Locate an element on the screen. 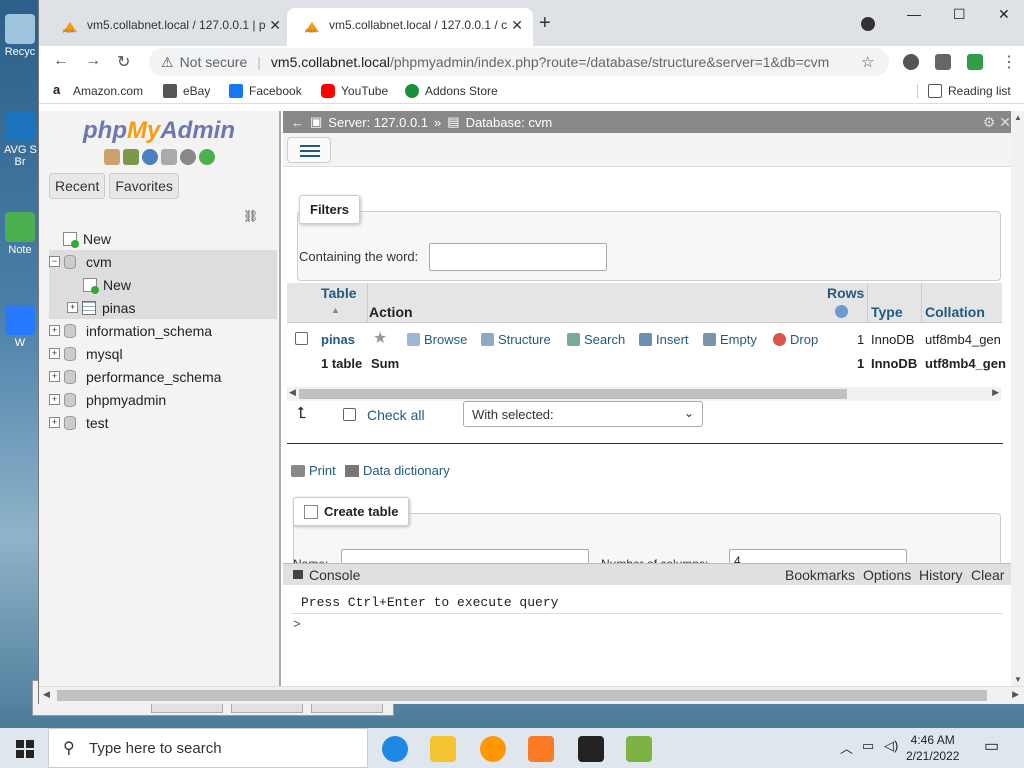 The width and height of the screenshot is (1024, 768). tree-item-mysql: + mysql is located at coordinates (163, 353).